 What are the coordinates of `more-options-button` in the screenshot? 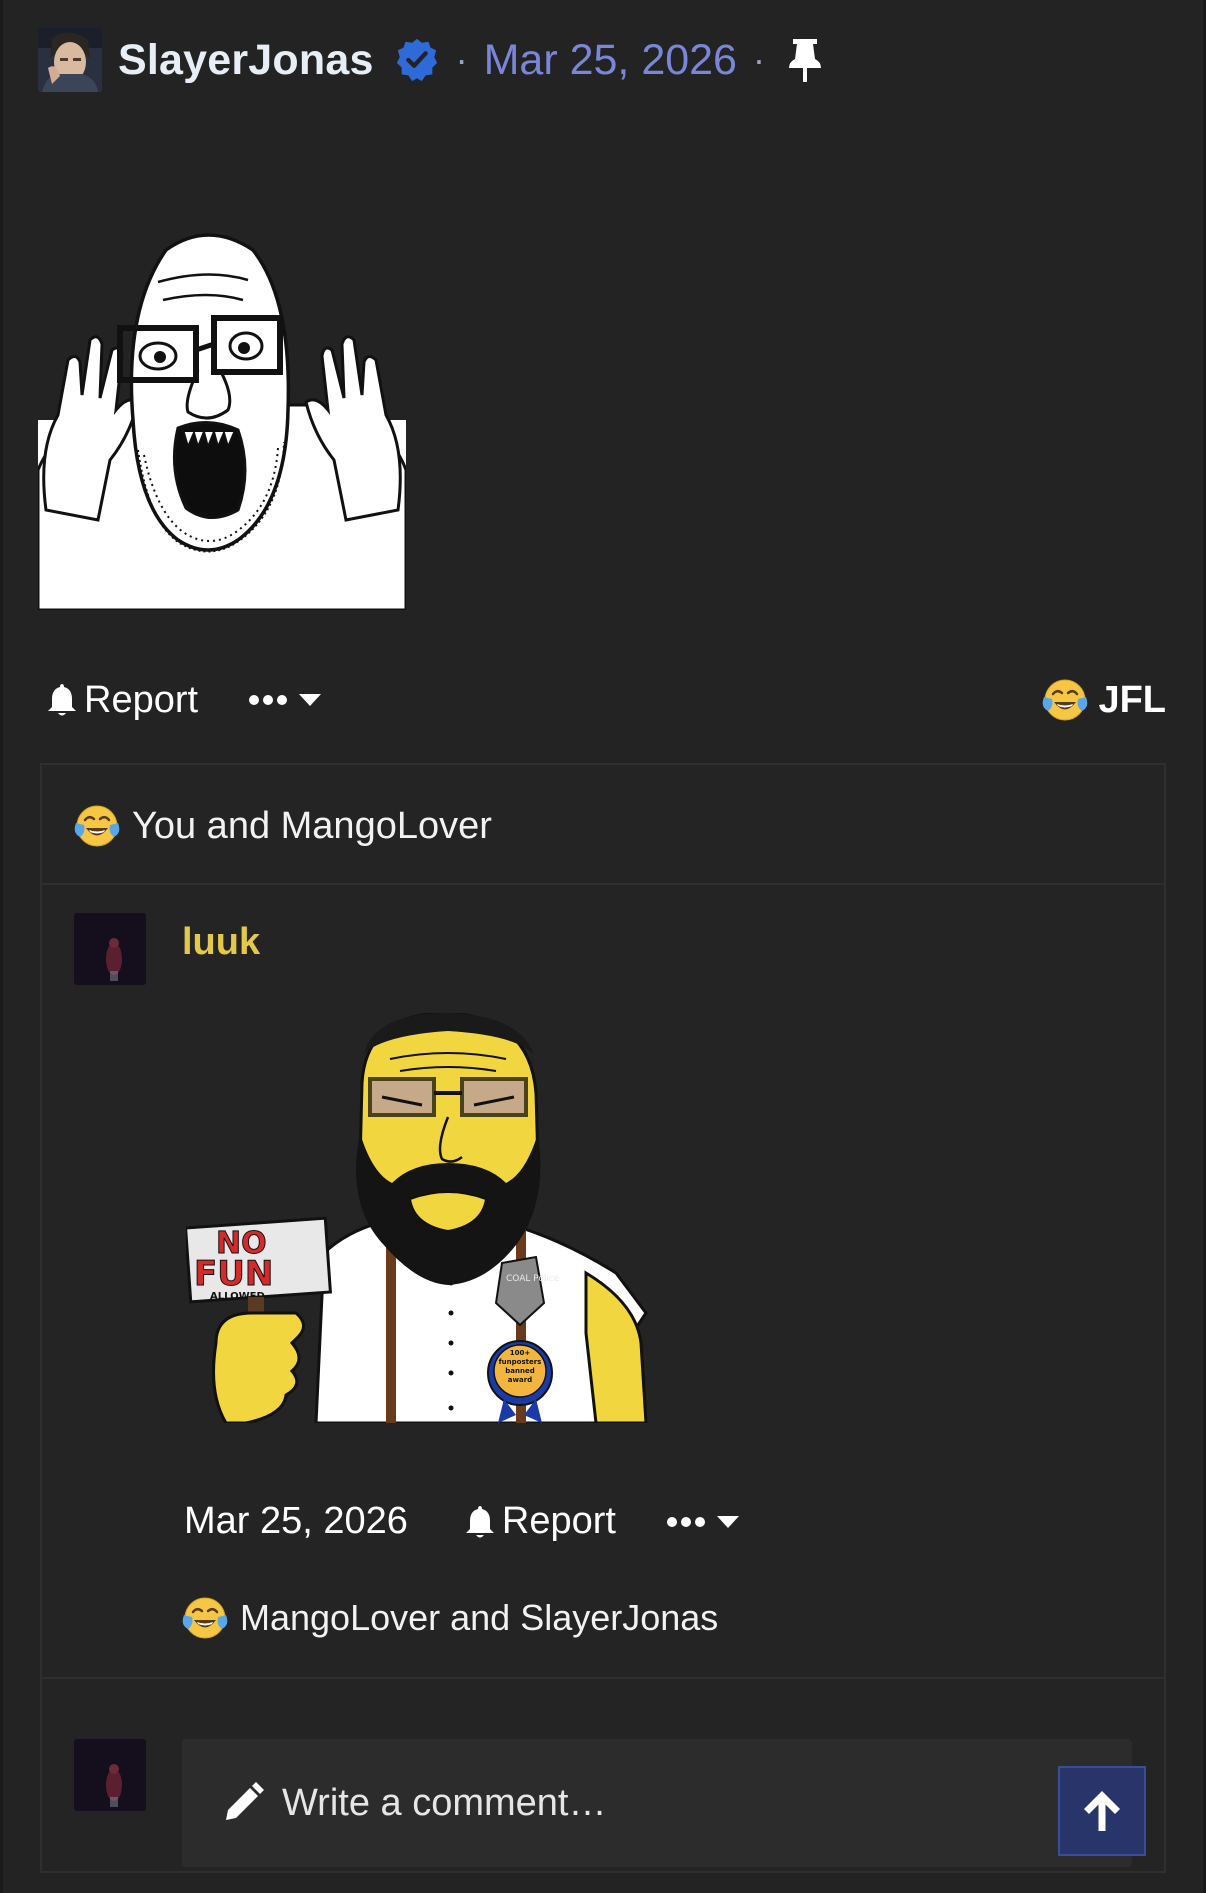 It's located at (285, 700).